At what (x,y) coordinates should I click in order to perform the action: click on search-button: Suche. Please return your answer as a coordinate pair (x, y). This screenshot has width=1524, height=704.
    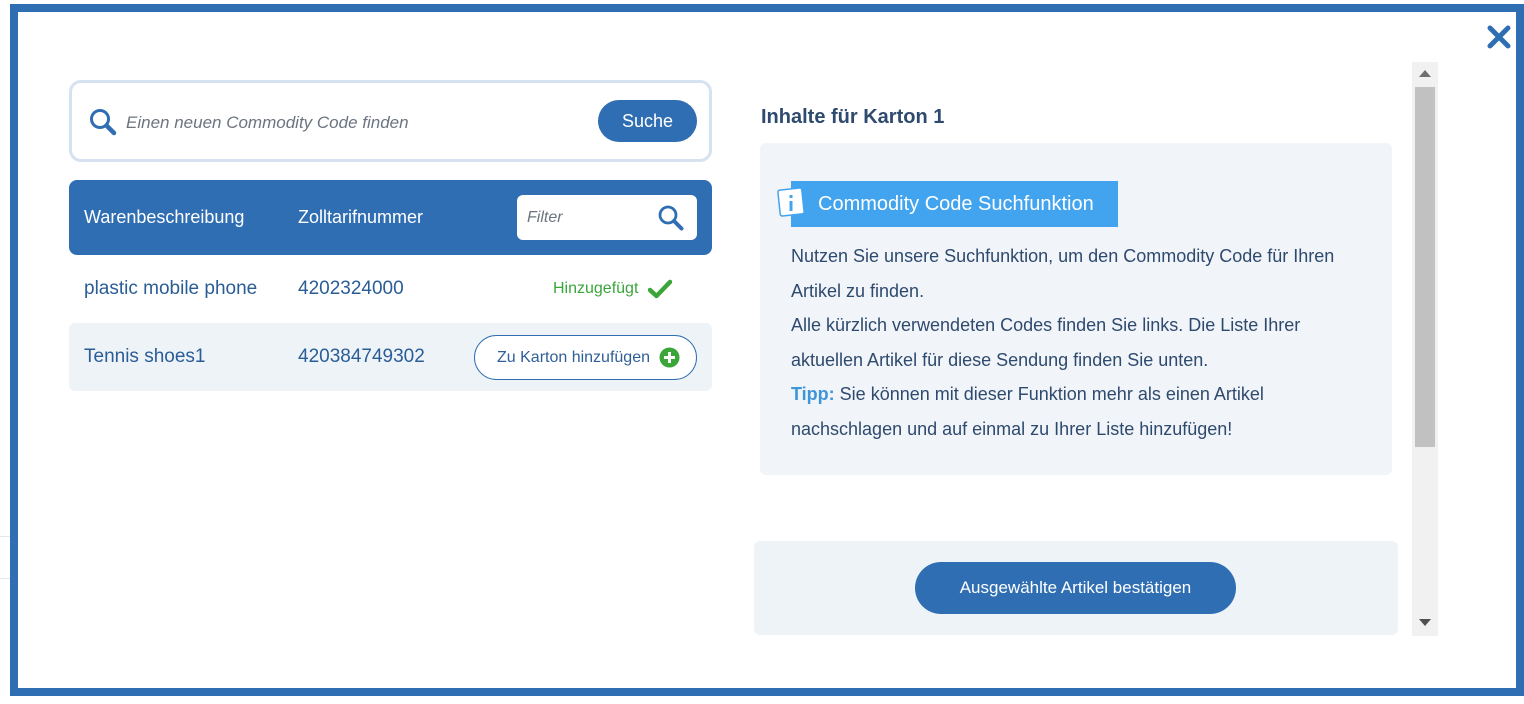
    Looking at the image, I should click on (647, 121).